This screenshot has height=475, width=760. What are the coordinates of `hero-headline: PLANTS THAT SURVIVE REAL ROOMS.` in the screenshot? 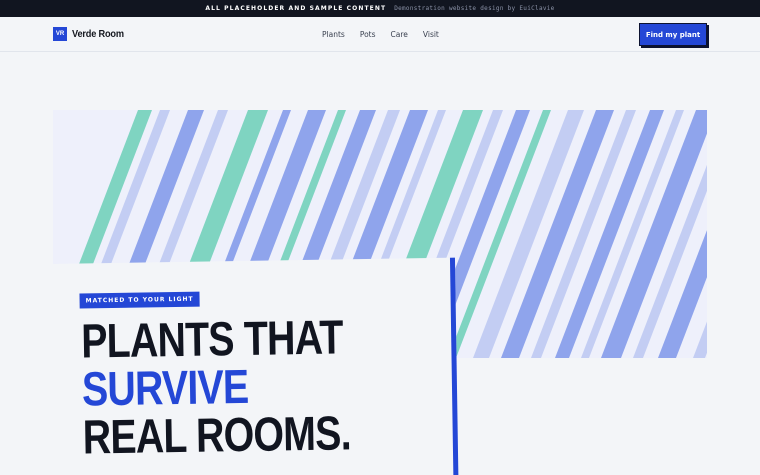 It's located at (216, 388).